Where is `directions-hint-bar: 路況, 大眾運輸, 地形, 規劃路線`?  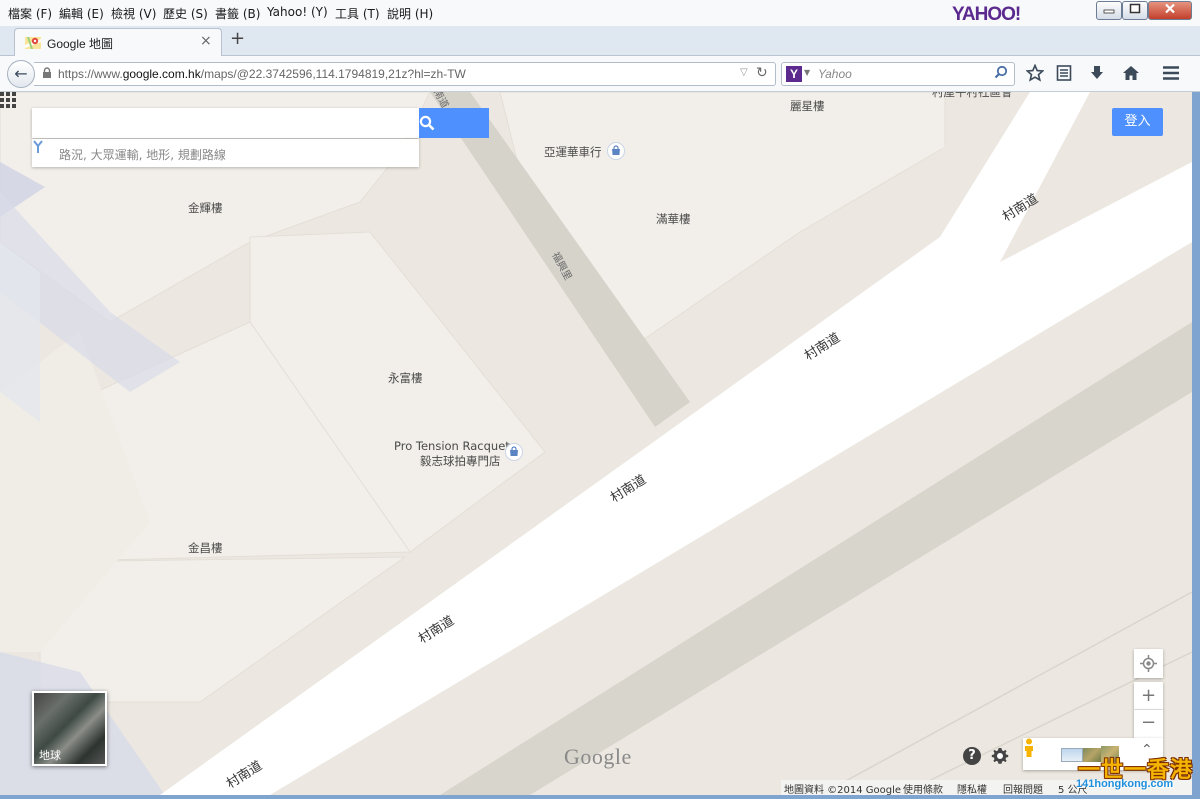 directions-hint-bar: 路況, 大眾運輸, 地形, 規劃路線 is located at coordinates (225, 153).